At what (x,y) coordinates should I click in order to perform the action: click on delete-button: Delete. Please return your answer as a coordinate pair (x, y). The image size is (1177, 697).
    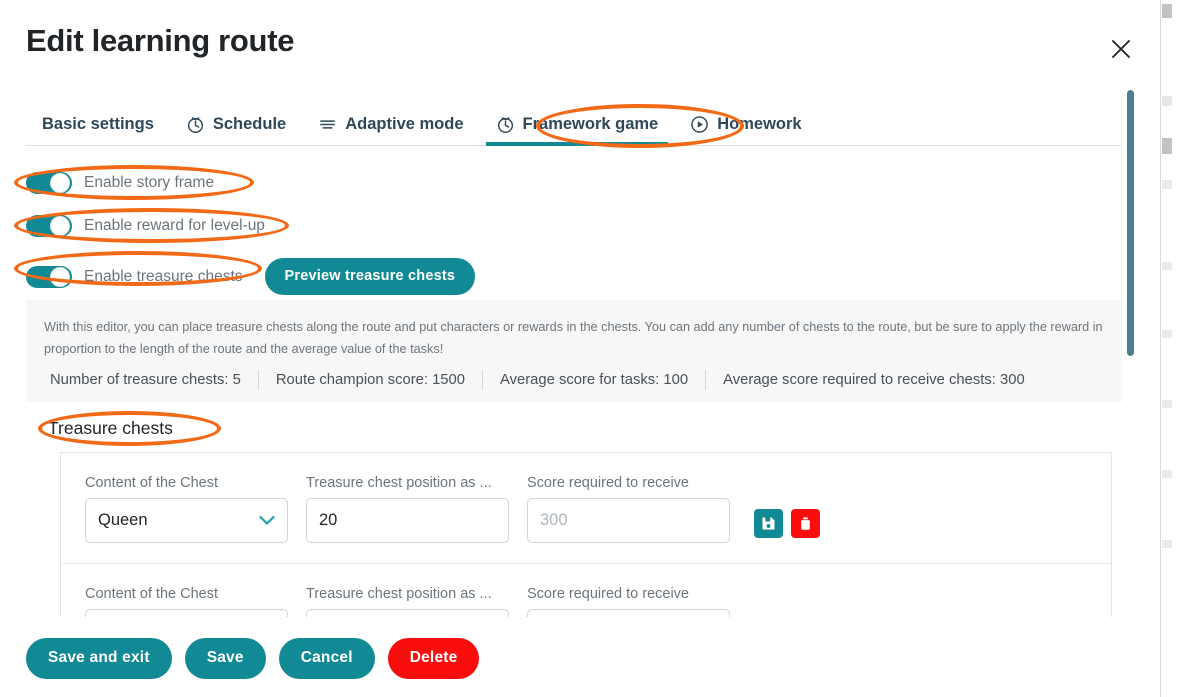
    Looking at the image, I should click on (433, 658).